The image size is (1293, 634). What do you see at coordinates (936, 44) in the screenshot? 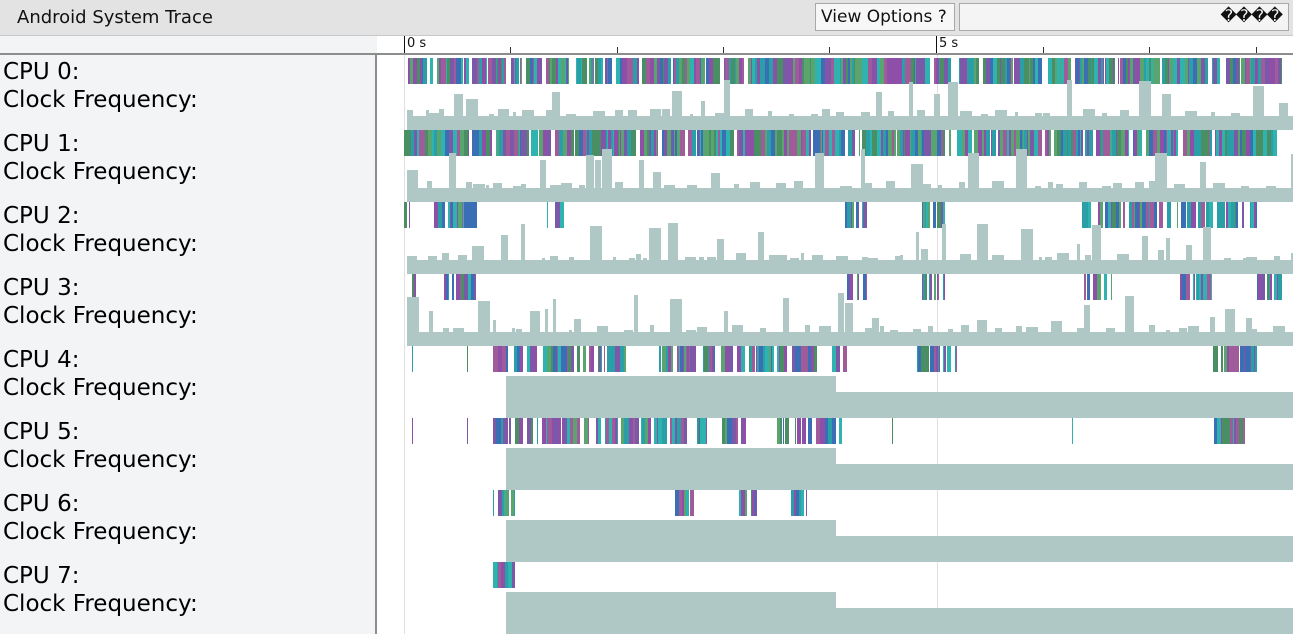
I see `ruler-major-tick` at bounding box center [936, 44].